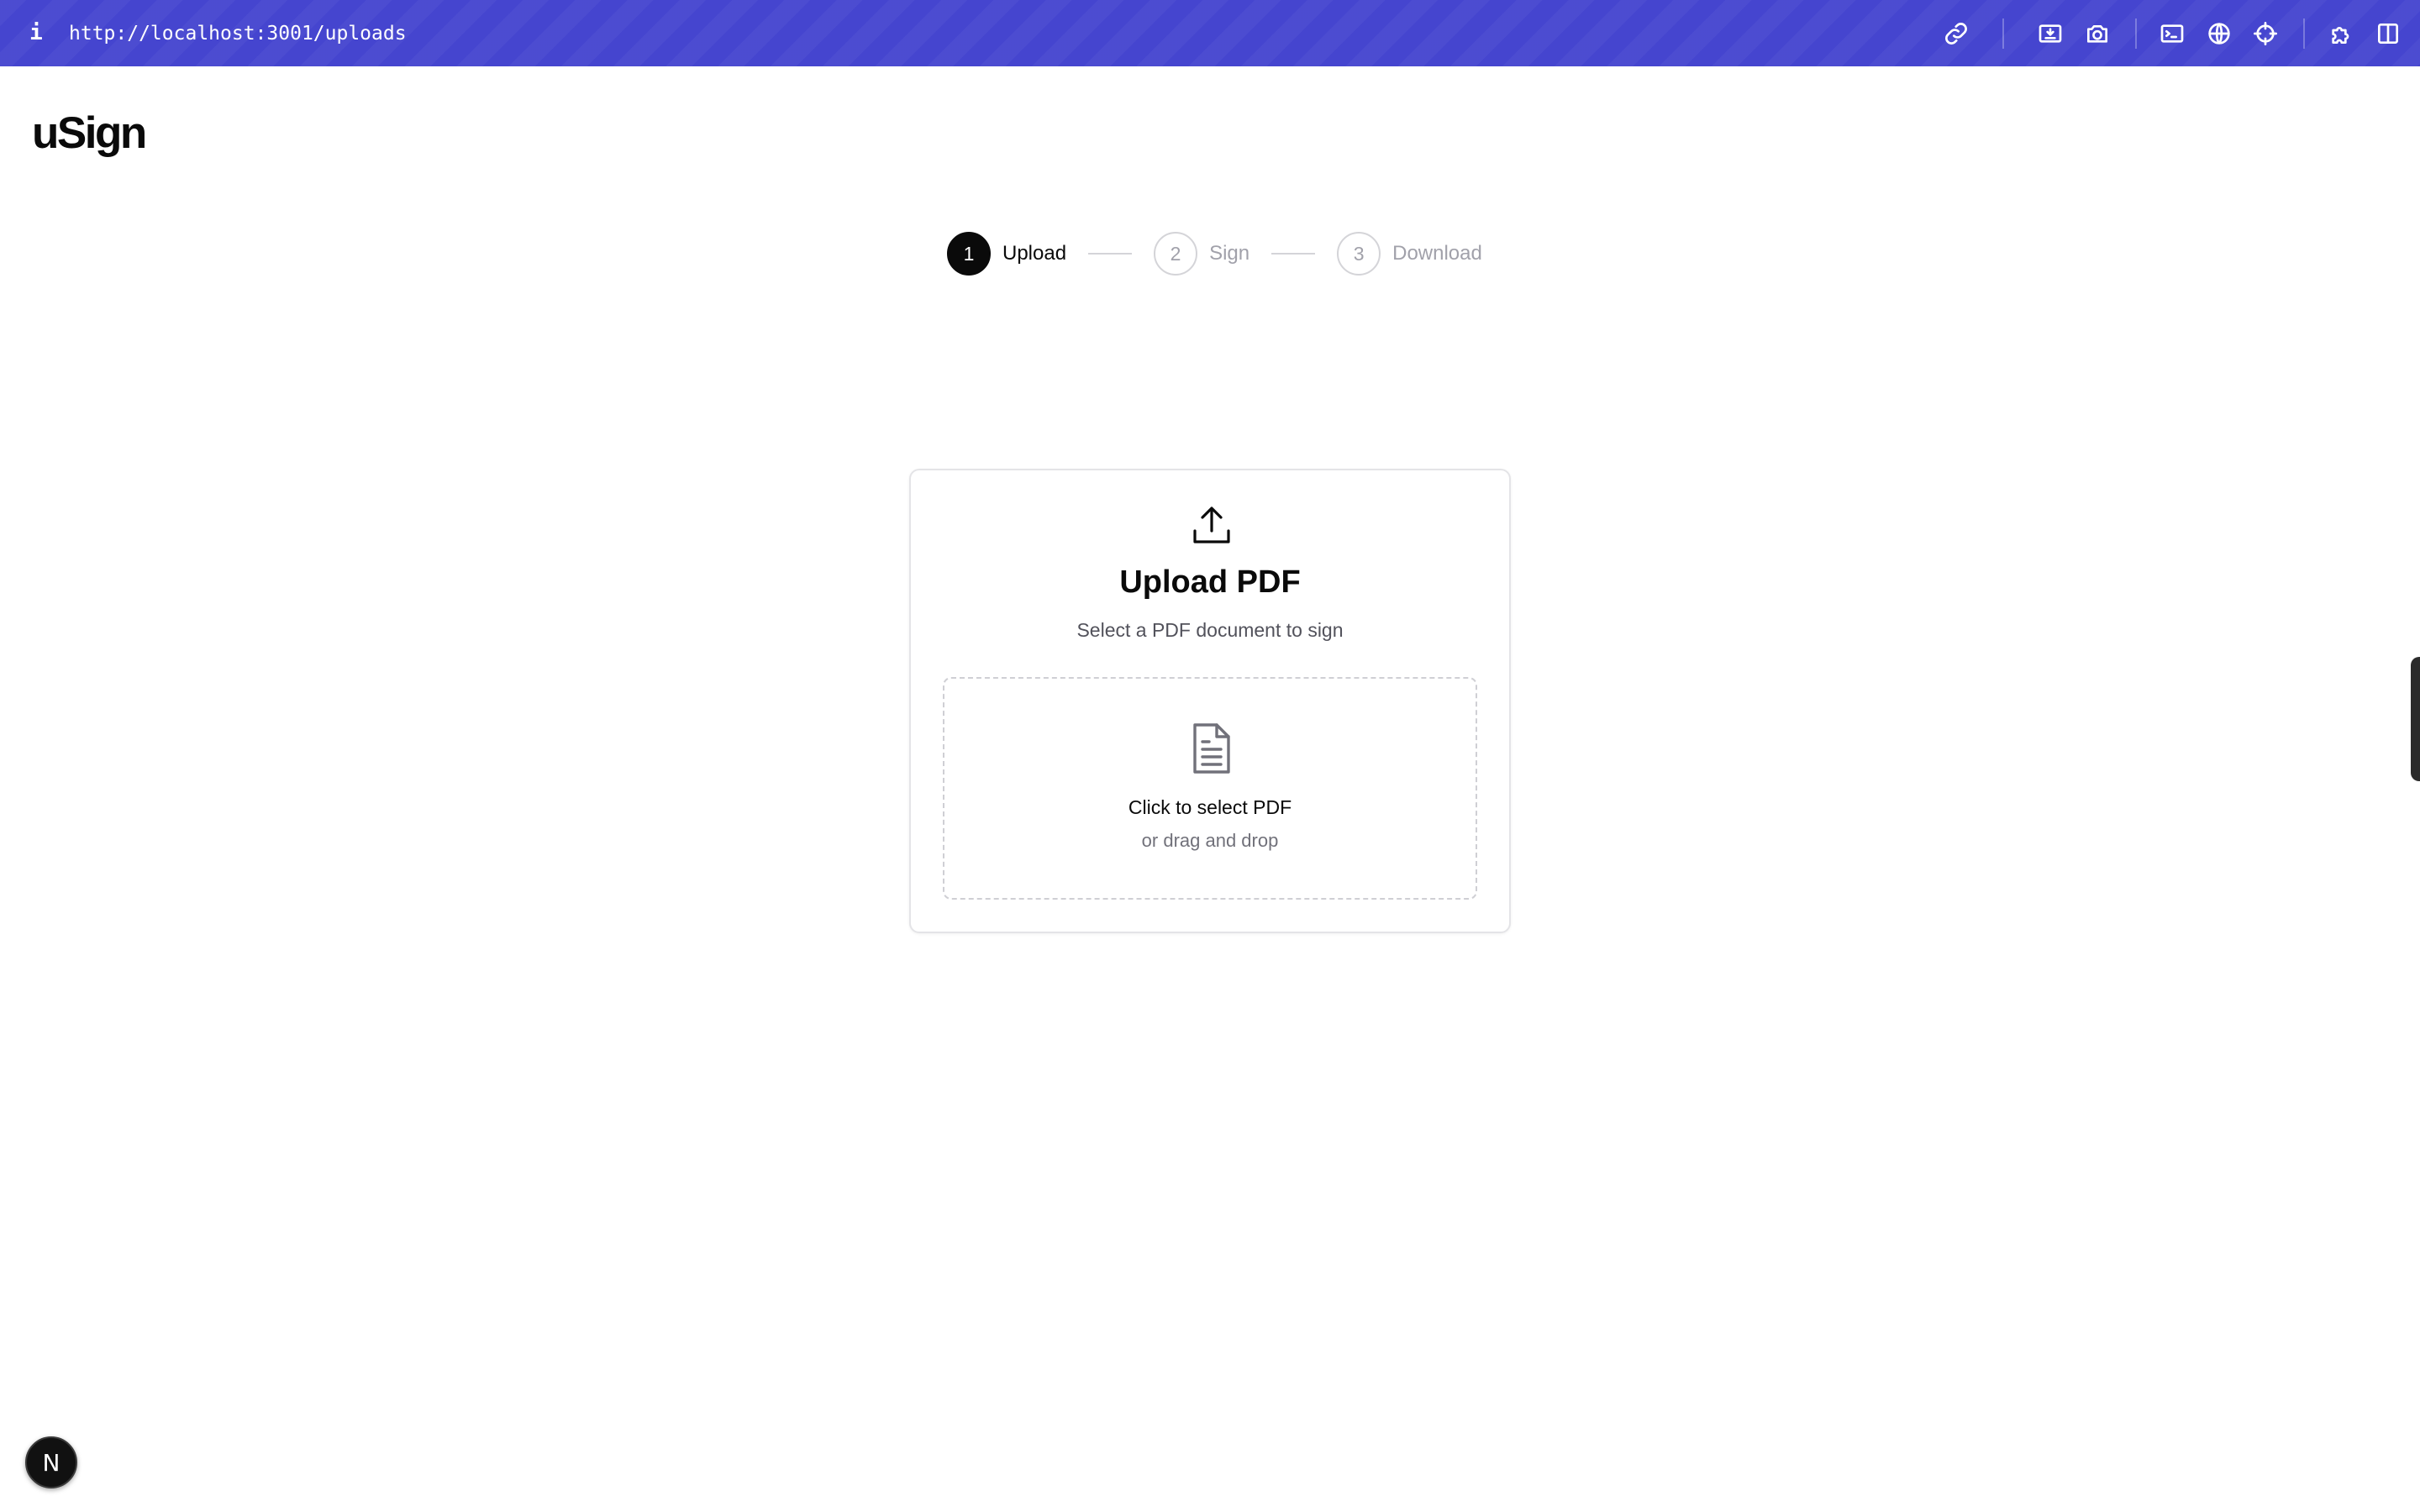 The height and width of the screenshot is (1512, 2420). Describe the element at coordinates (1956, 33) in the screenshot. I see `link-icon` at that location.